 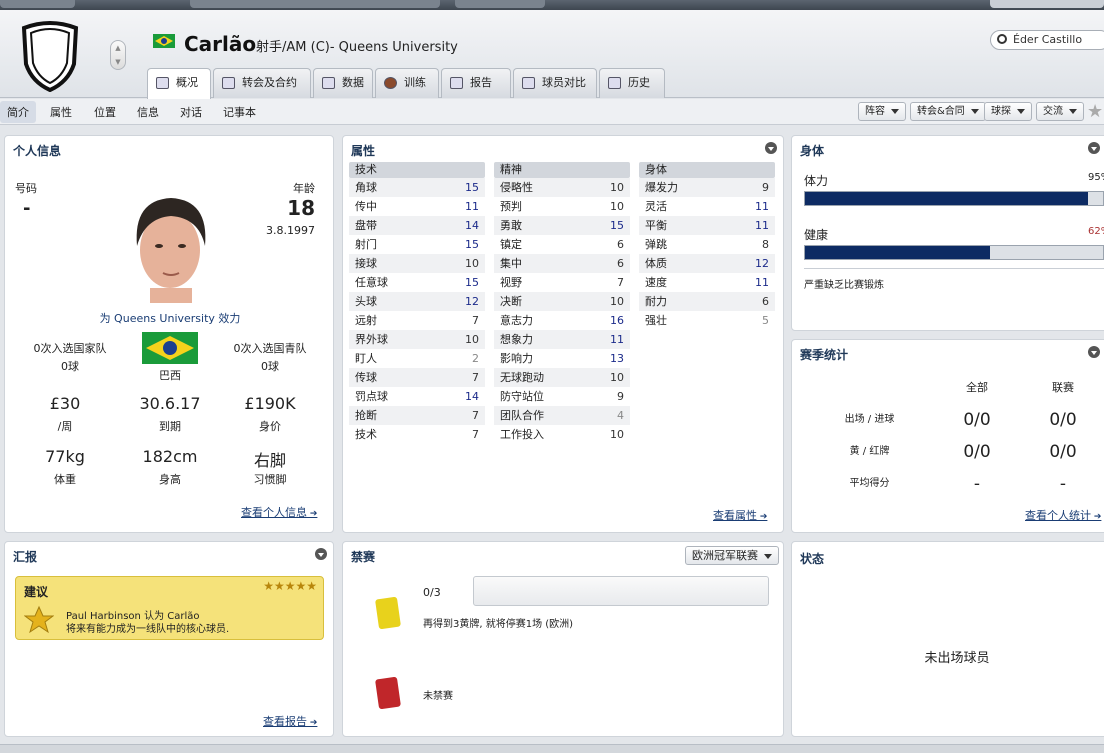 What do you see at coordinates (18, 112) in the screenshot?
I see `subnav-overview: 简介` at bounding box center [18, 112].